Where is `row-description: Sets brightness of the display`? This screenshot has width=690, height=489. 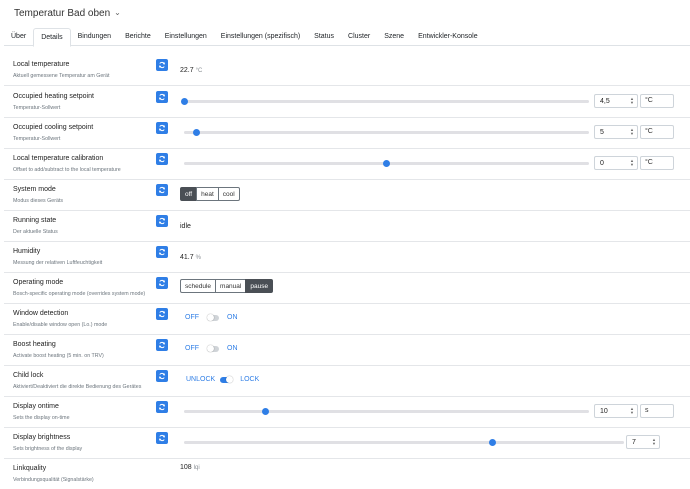 row-description: Sets brightness of the display is located at coordinates (48, 449).